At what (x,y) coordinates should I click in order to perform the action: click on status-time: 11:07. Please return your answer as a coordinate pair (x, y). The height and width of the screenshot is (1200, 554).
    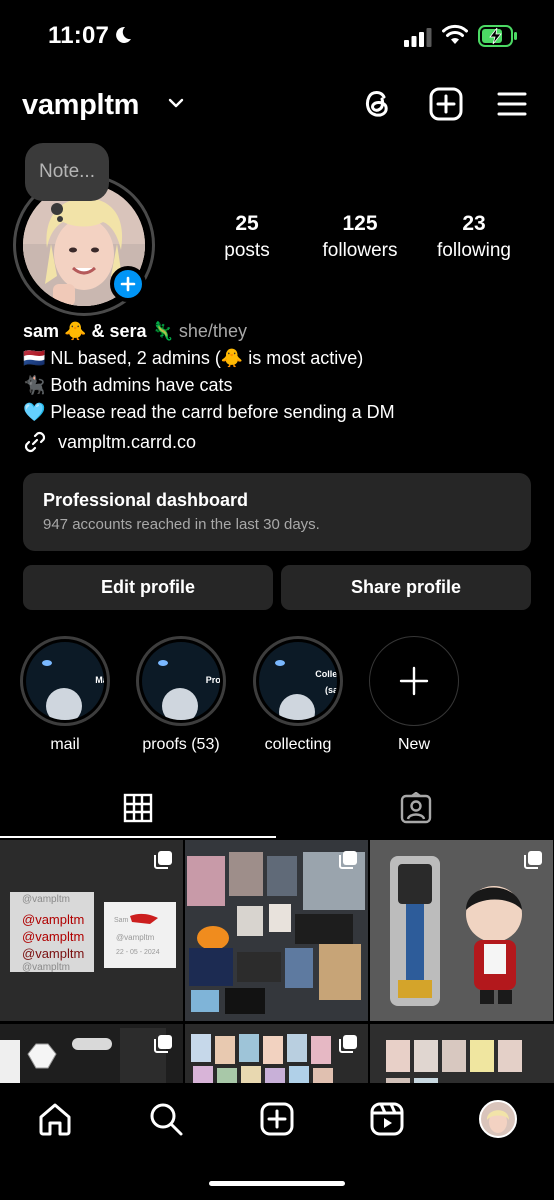
    Looking at the image, I should click on (79, 35).